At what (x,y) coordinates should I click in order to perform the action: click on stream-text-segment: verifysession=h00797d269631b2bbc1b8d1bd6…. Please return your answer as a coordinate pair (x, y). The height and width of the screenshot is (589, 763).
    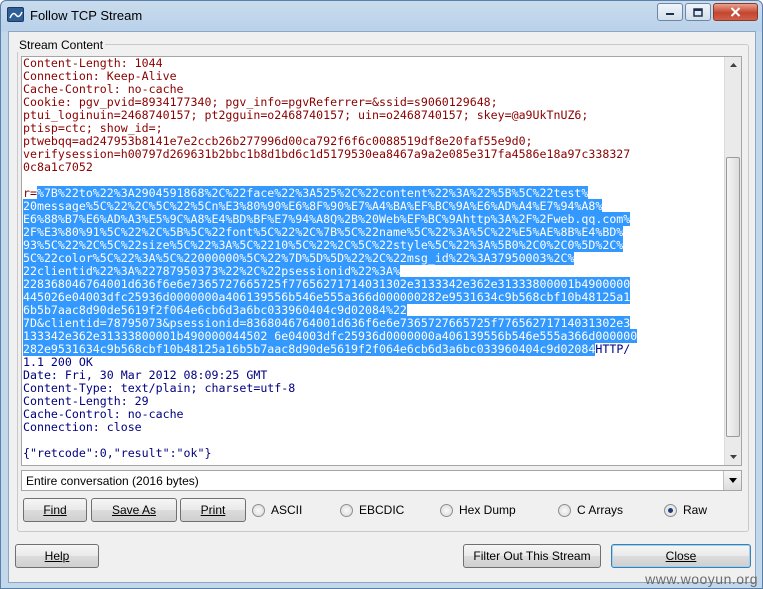
    Looking at the image, I should click on (327, 154).